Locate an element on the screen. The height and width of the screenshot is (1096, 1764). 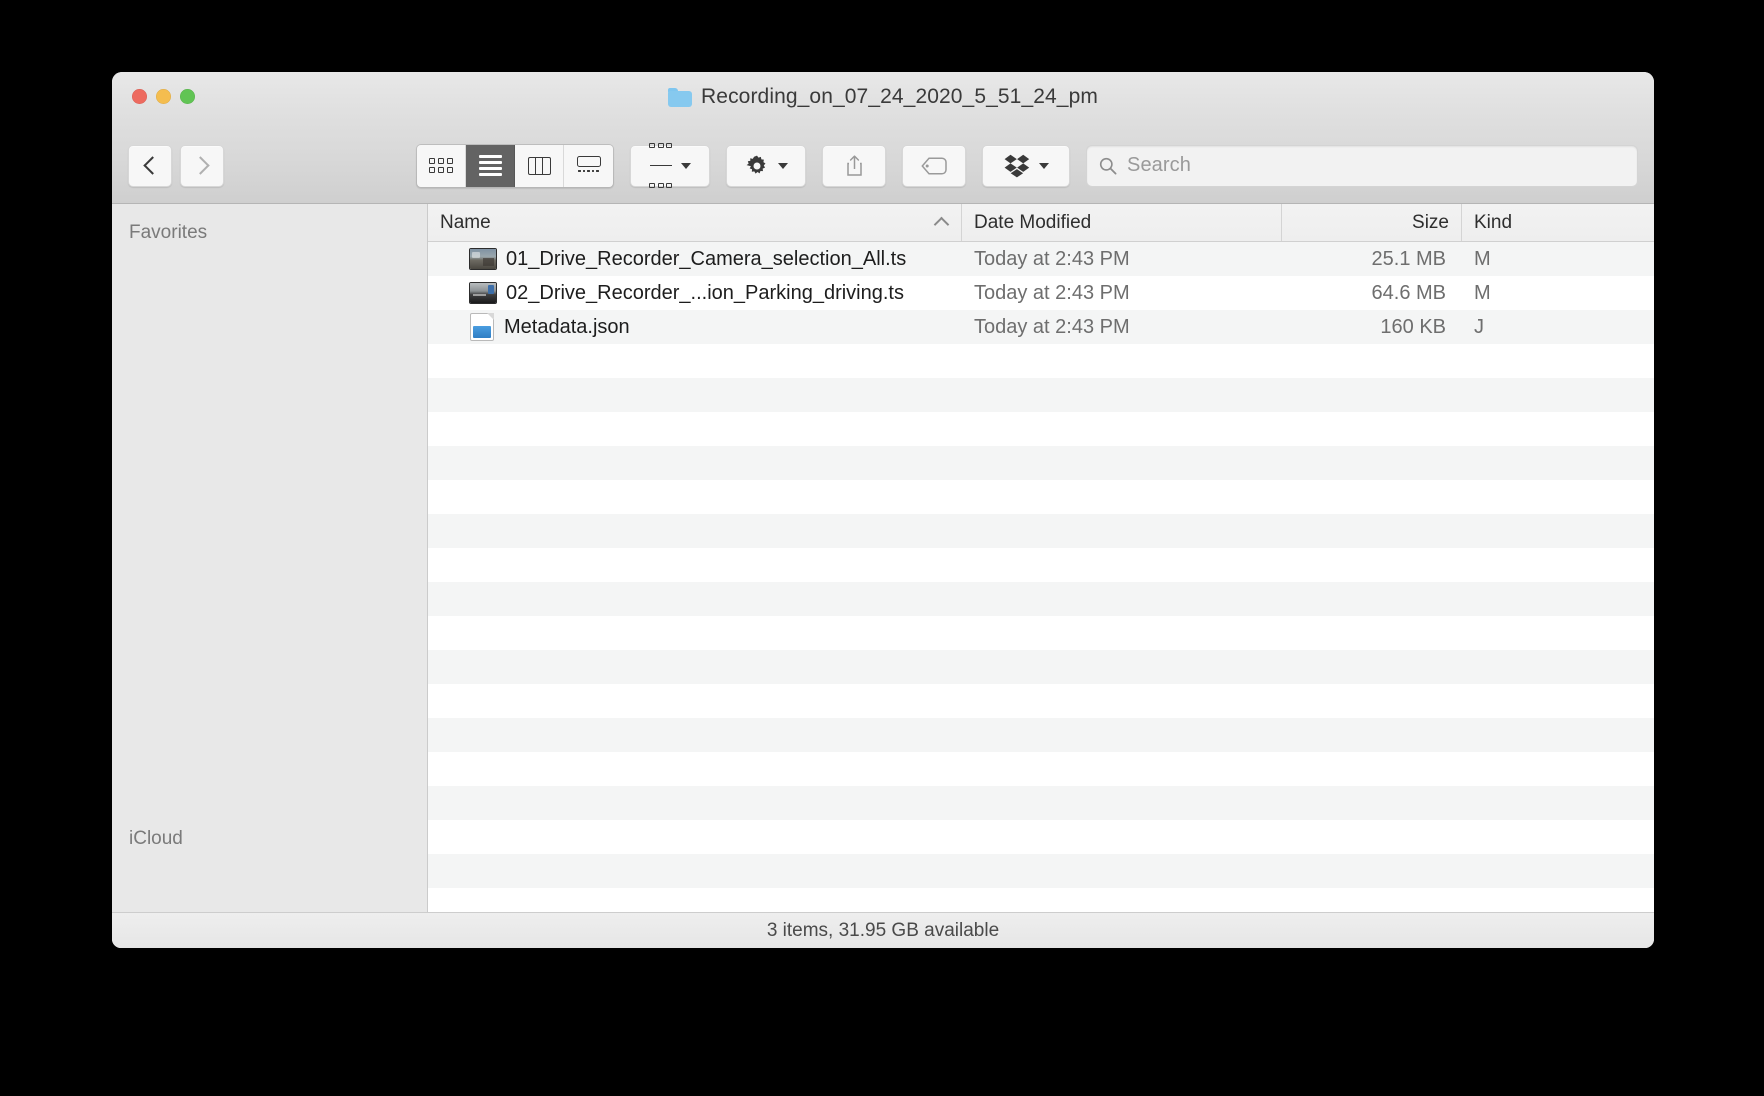
folder-icon is located at coordinates (680, 97).